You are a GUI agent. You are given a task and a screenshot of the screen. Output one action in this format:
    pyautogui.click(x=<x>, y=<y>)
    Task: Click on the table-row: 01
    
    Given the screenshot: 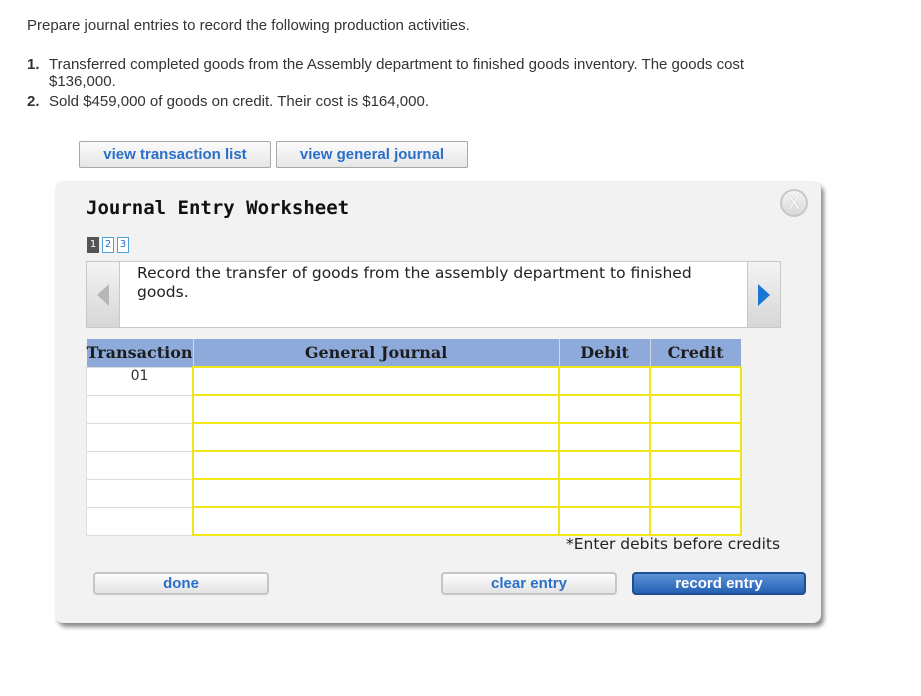 What is the action you would take?
    pyautogui.click(x=414, y=381)
    